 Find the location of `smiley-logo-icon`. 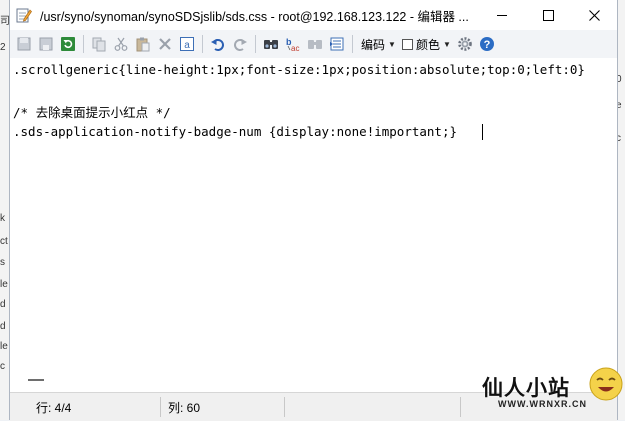

smiley-logo-icon is located at coordinates (606, 384).